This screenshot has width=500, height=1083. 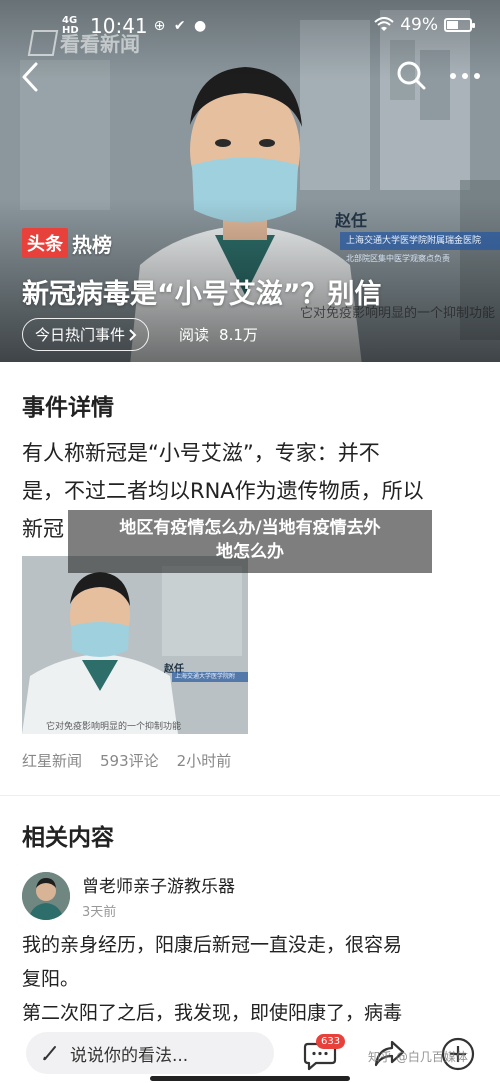 What do you see at coordinates (250, 552) in the screenshot?
I see `banner-line: 地怎么办` at bounding box center [250, 552].